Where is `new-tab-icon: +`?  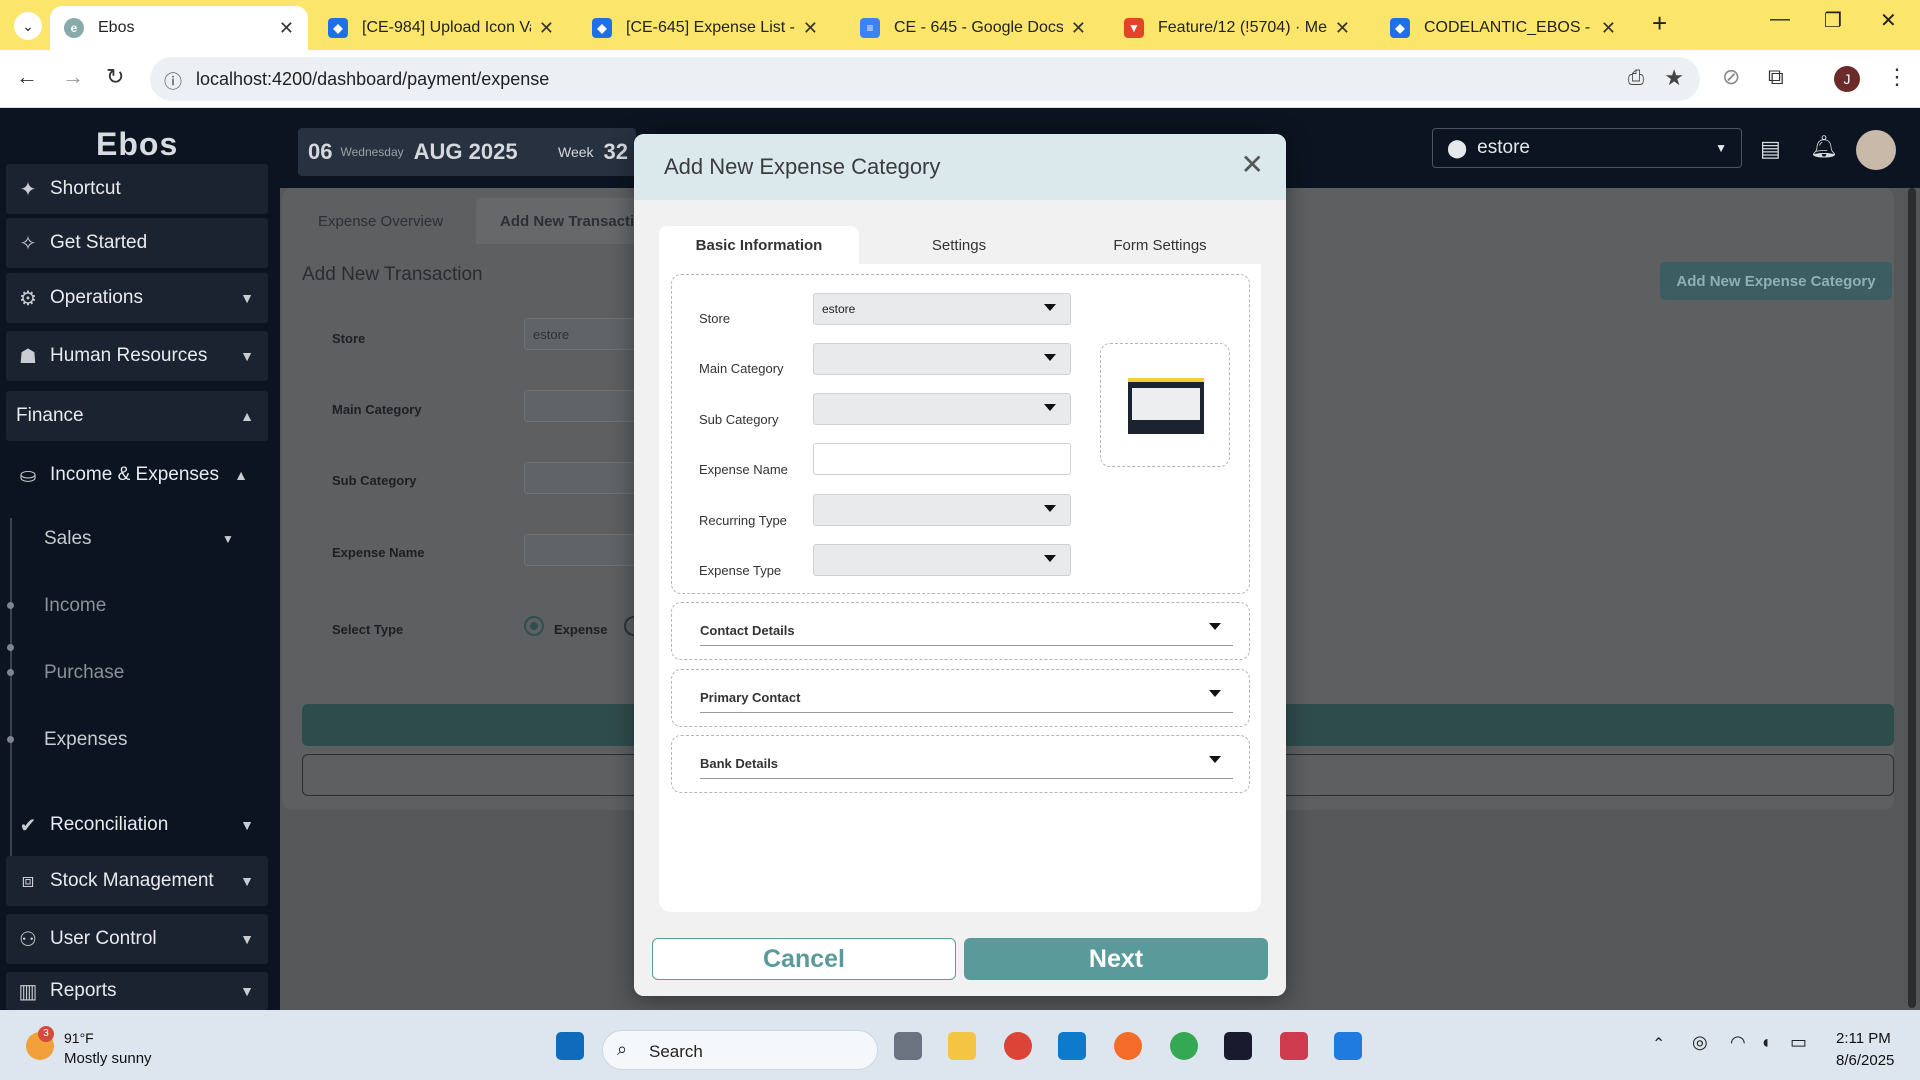
new-tab-icon: + is located at coordinates (1659, 23).